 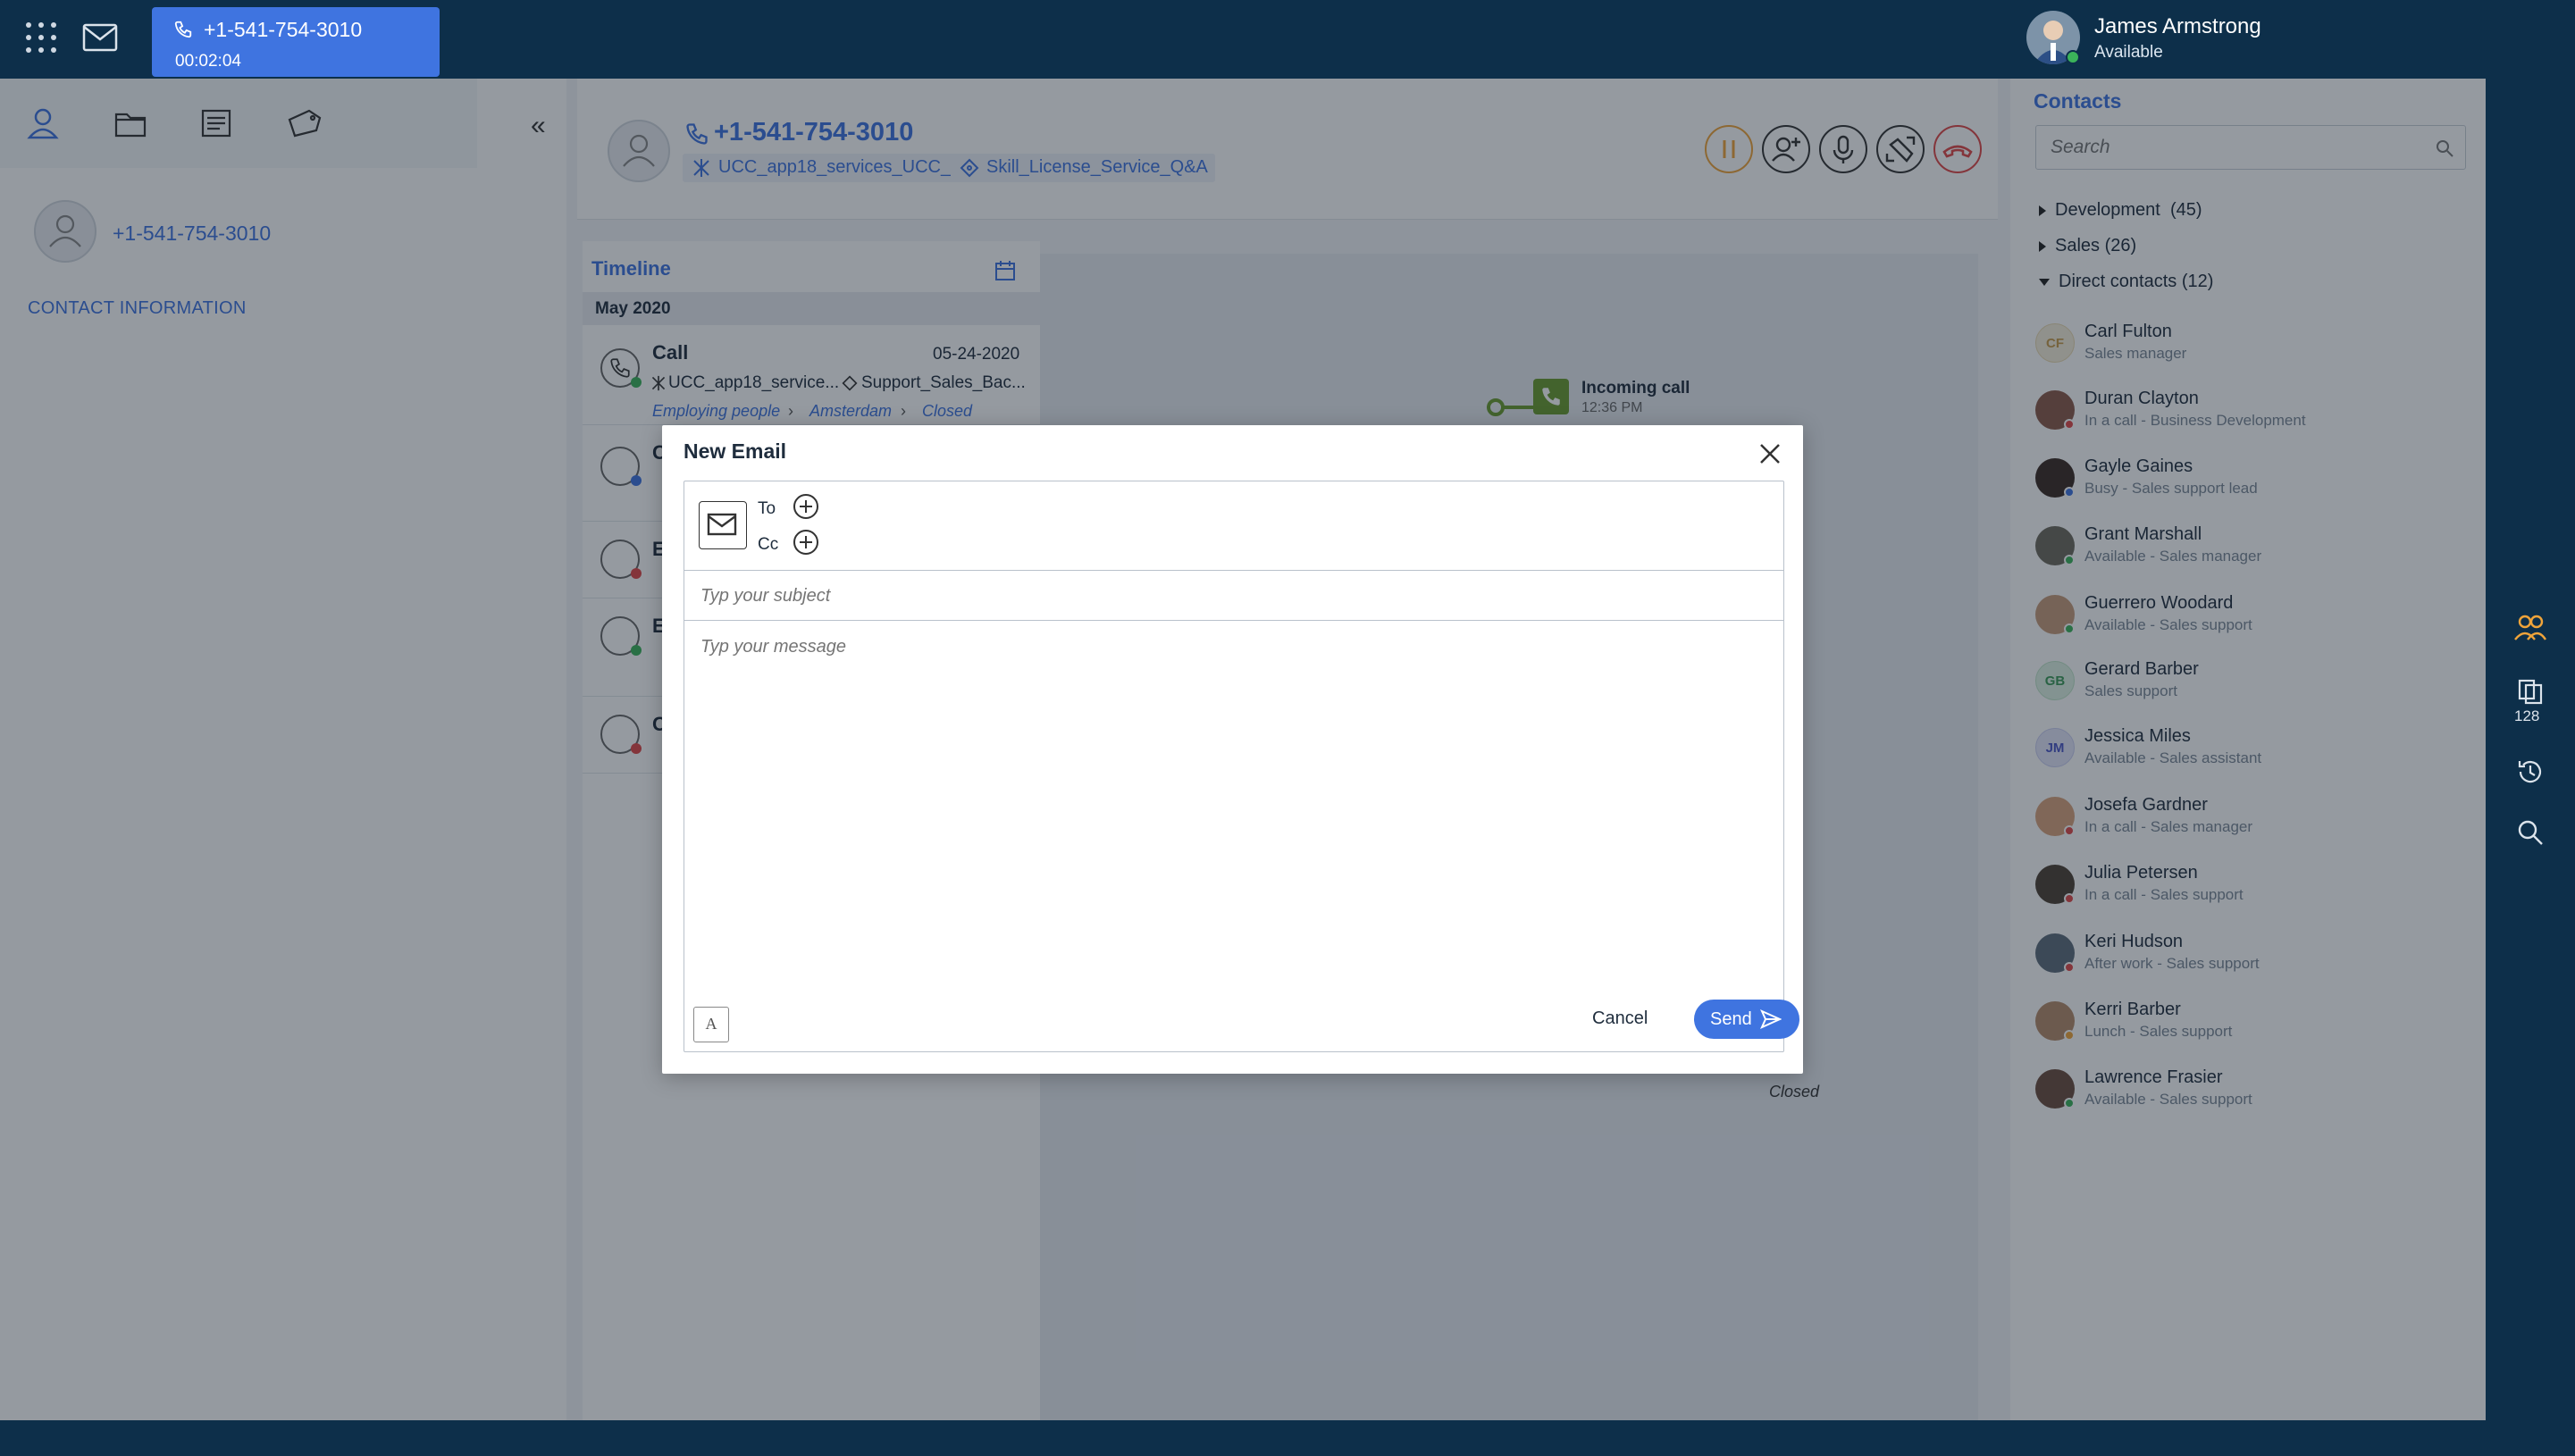 I want to click on subject-row, so click(x=1234, y=596).